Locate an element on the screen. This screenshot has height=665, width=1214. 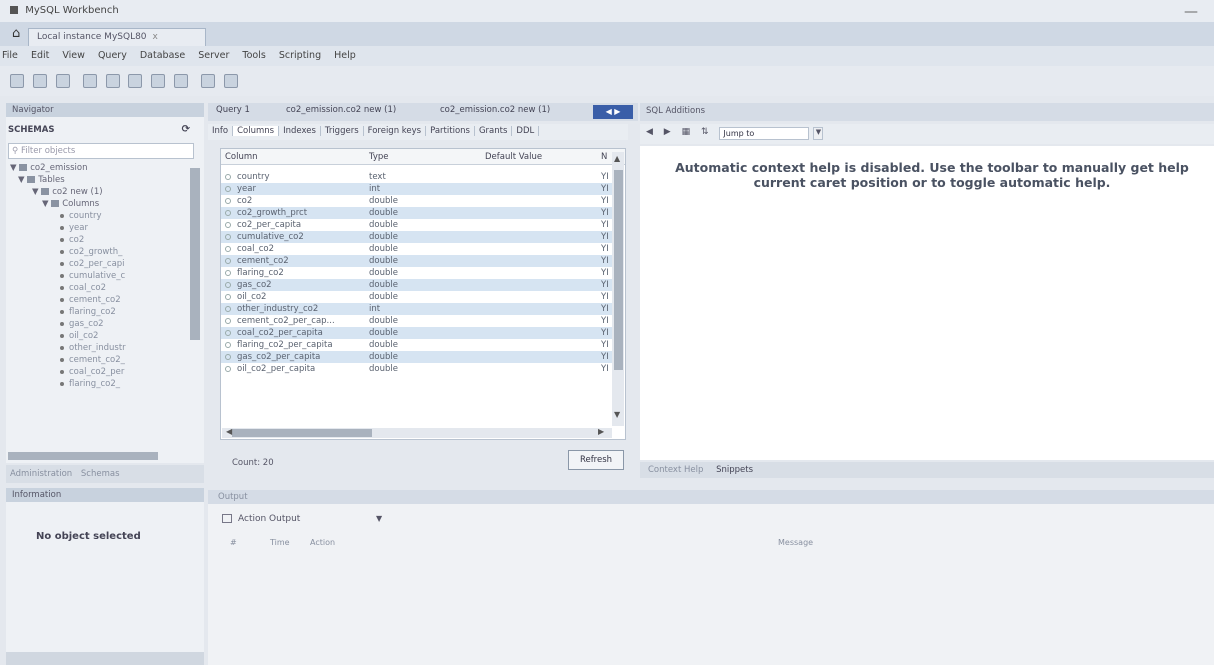
tree-column-item: cumulative_c is located at coordinates (105, 276).